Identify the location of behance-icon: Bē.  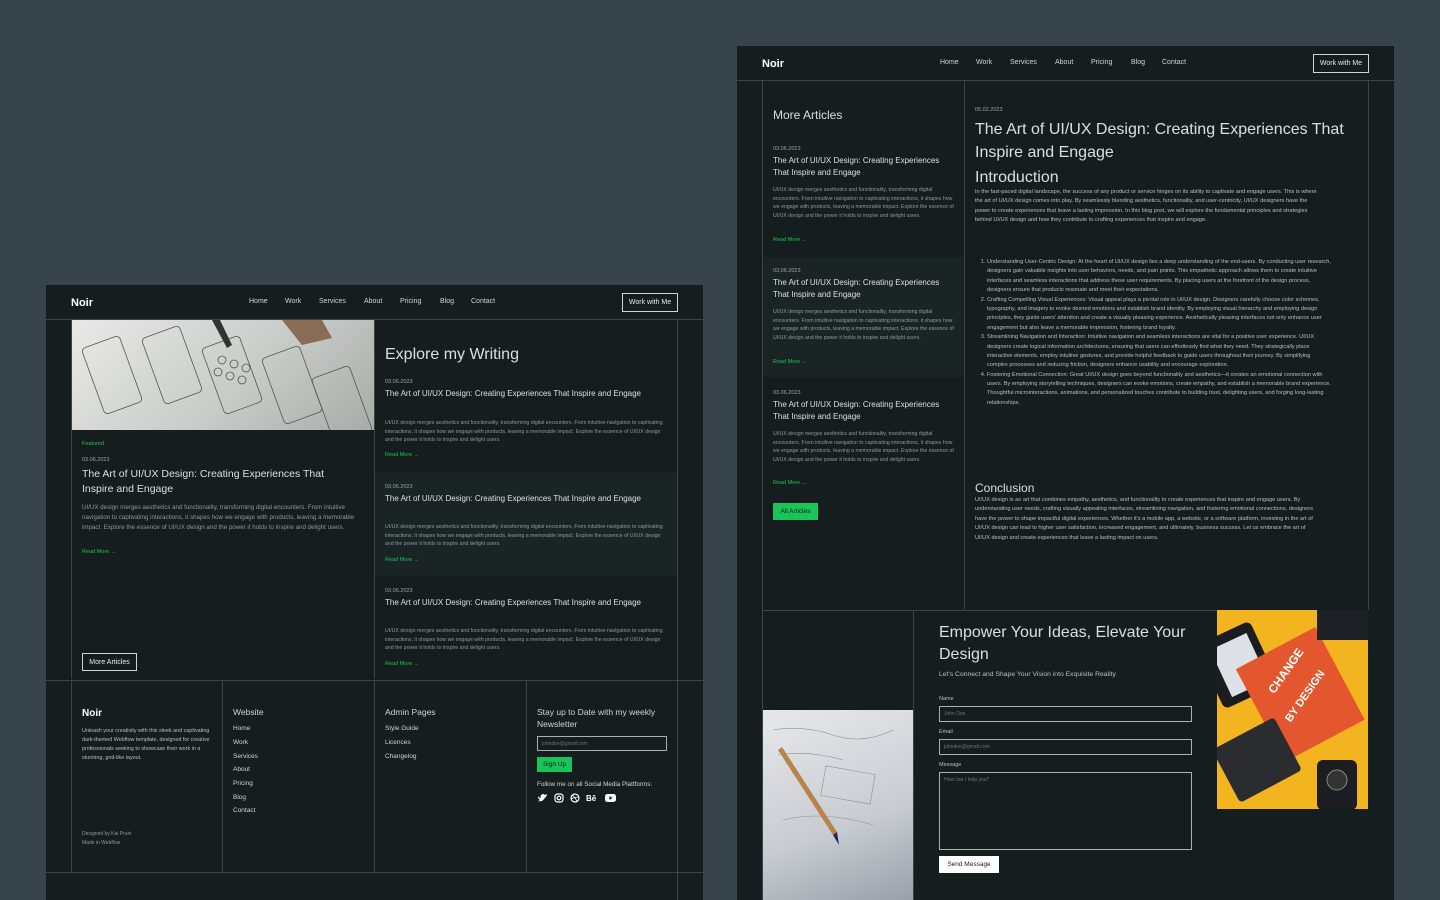
(592, 798).